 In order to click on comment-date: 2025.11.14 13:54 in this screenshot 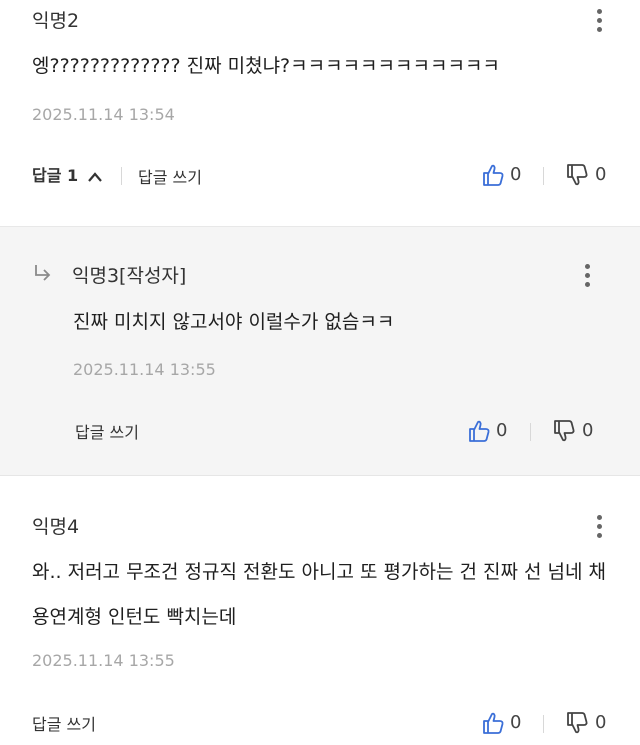, I will do `click(103, 114)`.